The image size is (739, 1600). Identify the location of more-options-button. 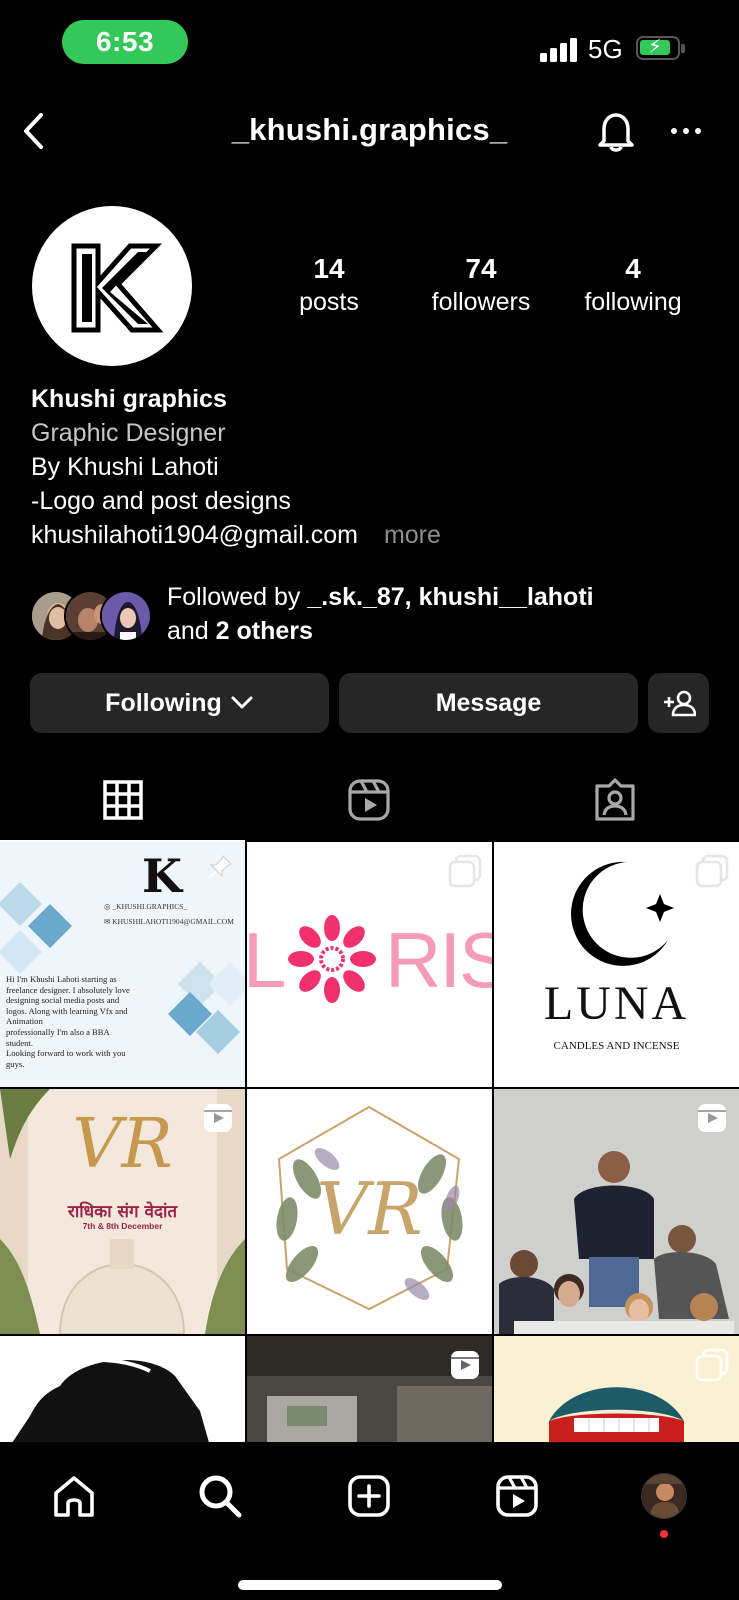
(686, 131).